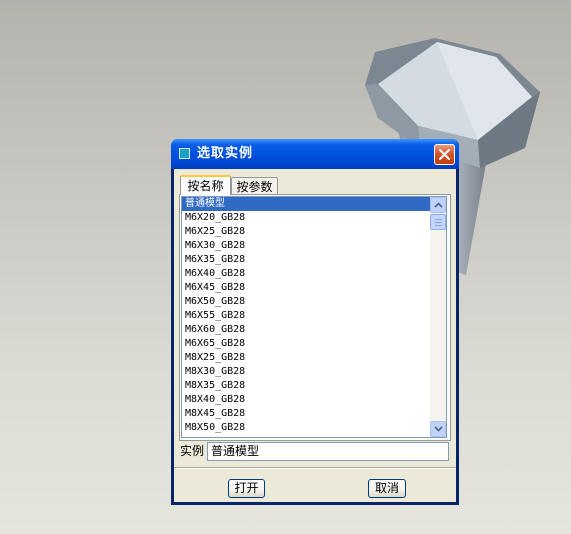 This screenshot has height=534, width=571. I want to click on list-item: M8X25_GB28, so click(306, 358).